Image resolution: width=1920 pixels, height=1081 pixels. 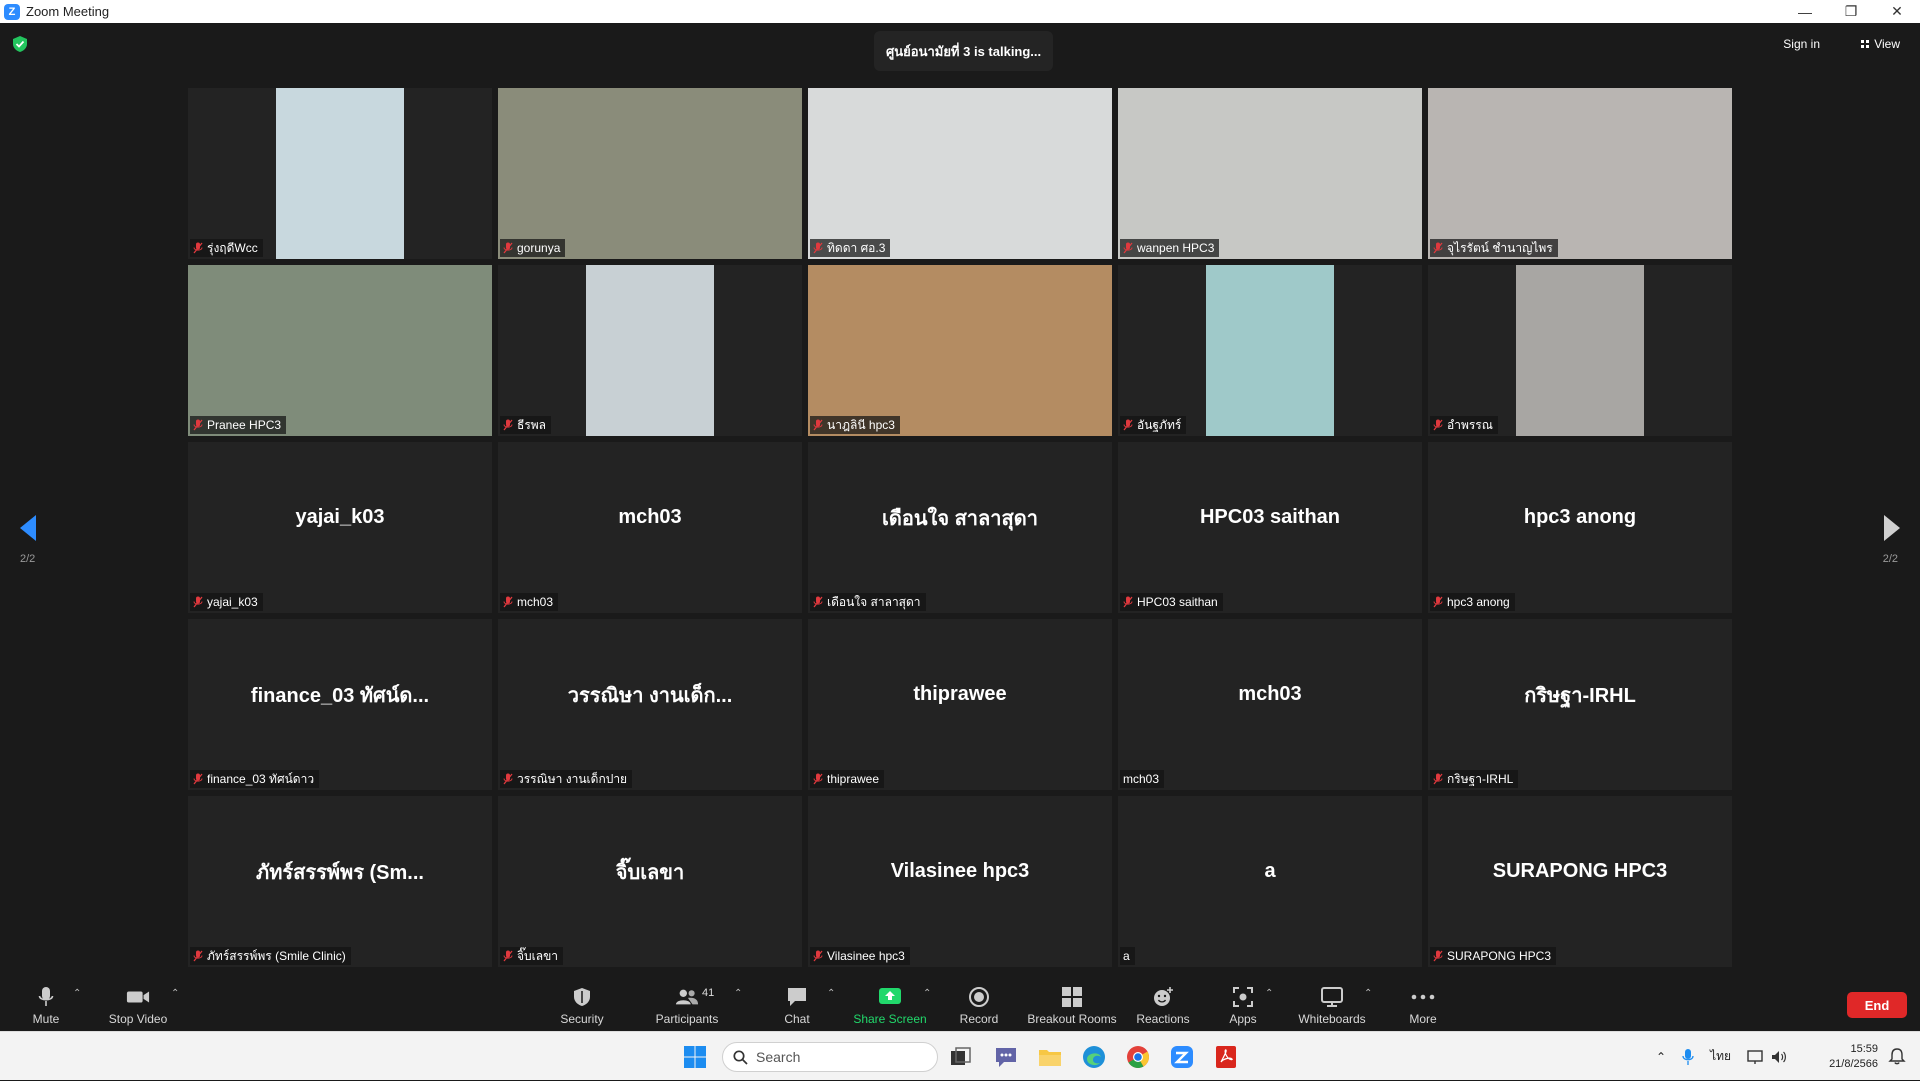 What do you see at coordinates (960, 173) in the screenshot?
I see `participant-tile: ทิดดา ศอ.3` at bounding box center [960, 173].